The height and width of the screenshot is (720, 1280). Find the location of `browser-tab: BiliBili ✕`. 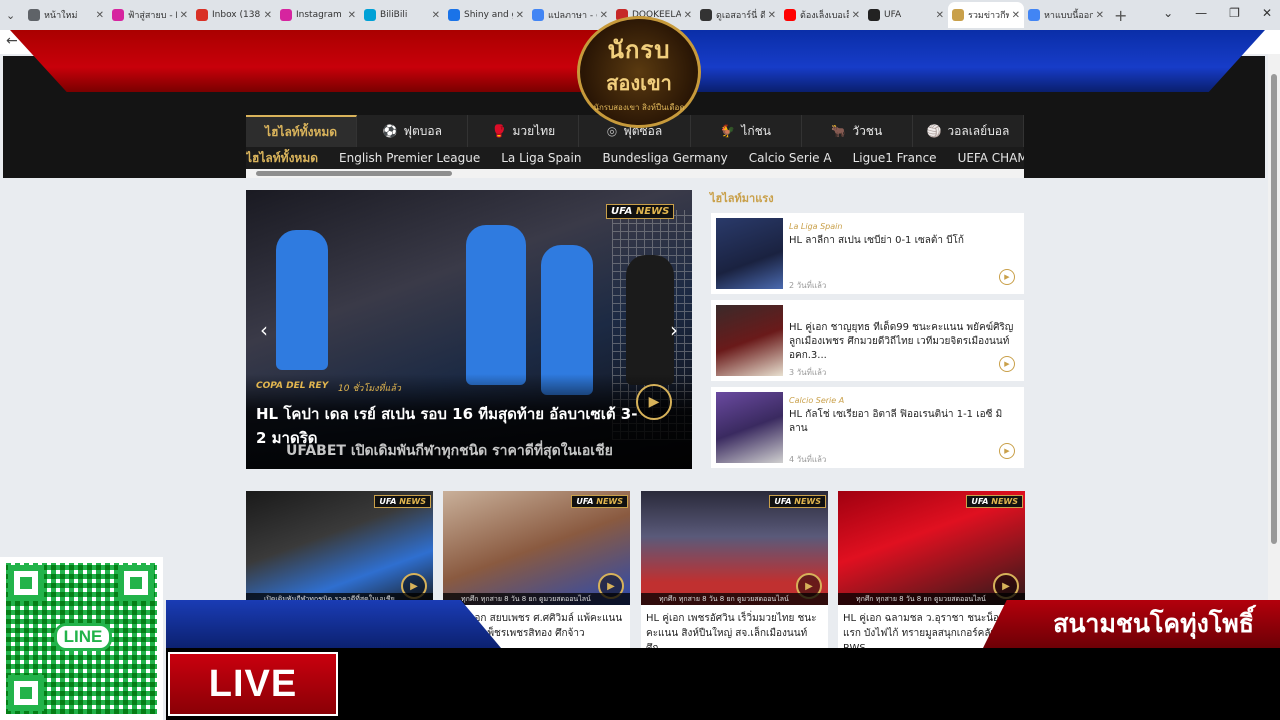

browser-tab: BiliBili ✕ is located at coordinates (402, 15).